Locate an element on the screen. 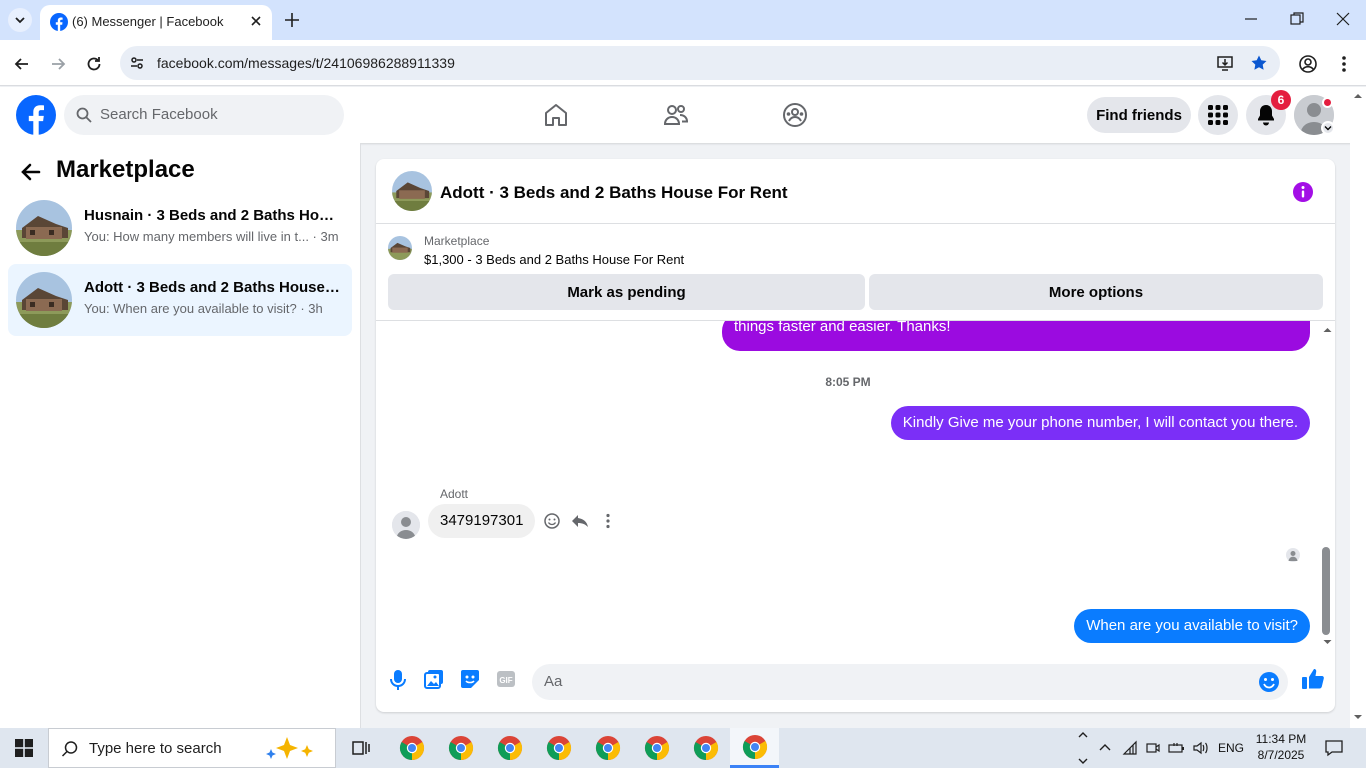 The height and width of the screenshot is (768, 1366). info-icon is located at coordinates (1303, 192).